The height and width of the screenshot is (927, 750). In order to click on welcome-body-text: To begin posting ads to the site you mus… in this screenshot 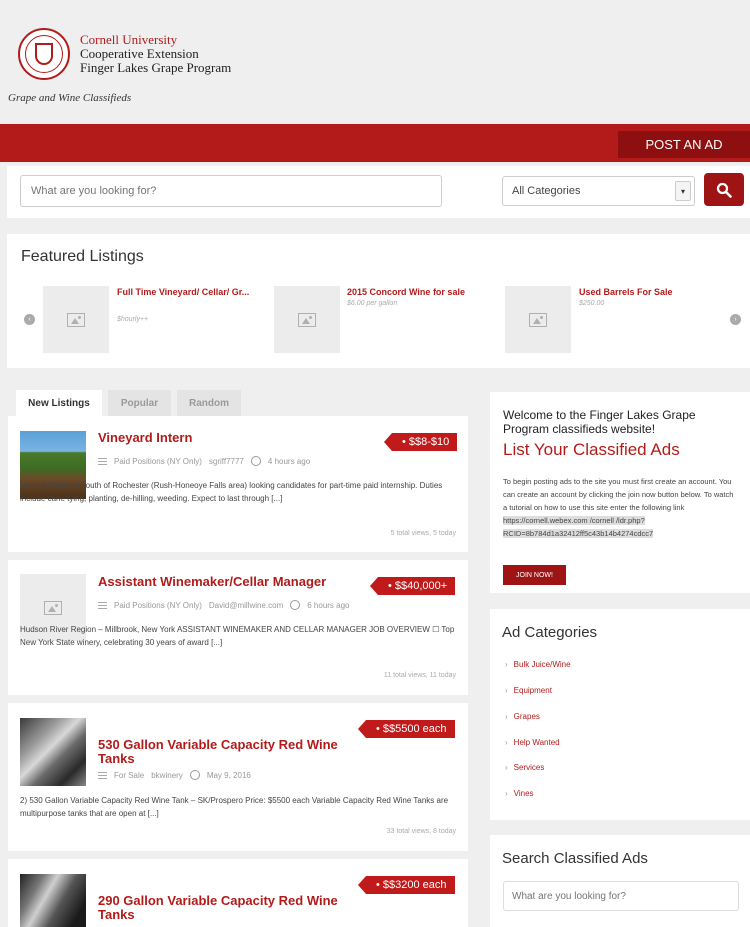, I will do `click(618, 494)`.